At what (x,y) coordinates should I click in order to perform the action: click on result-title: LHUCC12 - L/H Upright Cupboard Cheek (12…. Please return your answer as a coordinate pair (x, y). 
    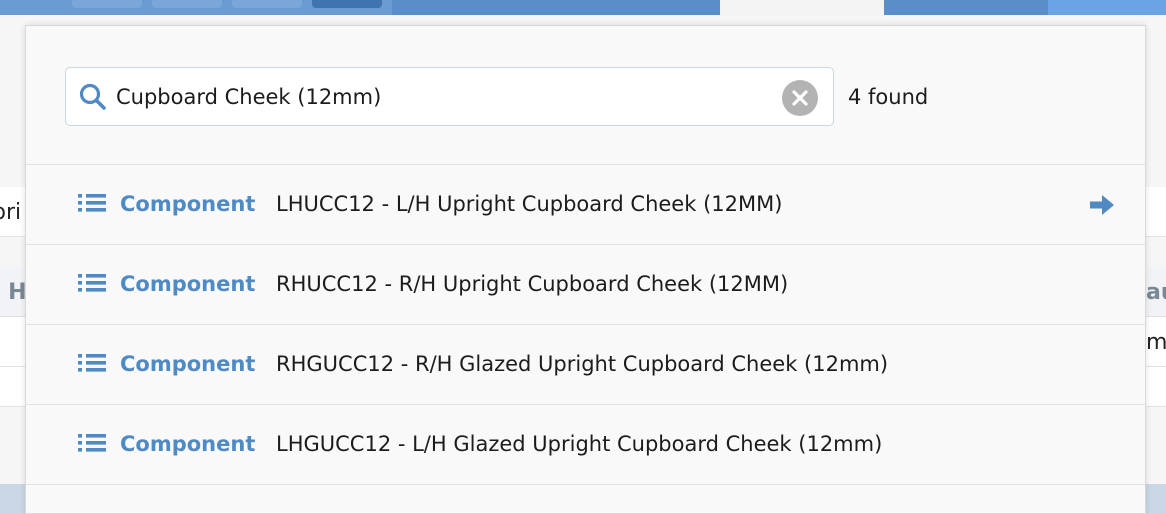
    Looking at the image, I should click on (529, 204).